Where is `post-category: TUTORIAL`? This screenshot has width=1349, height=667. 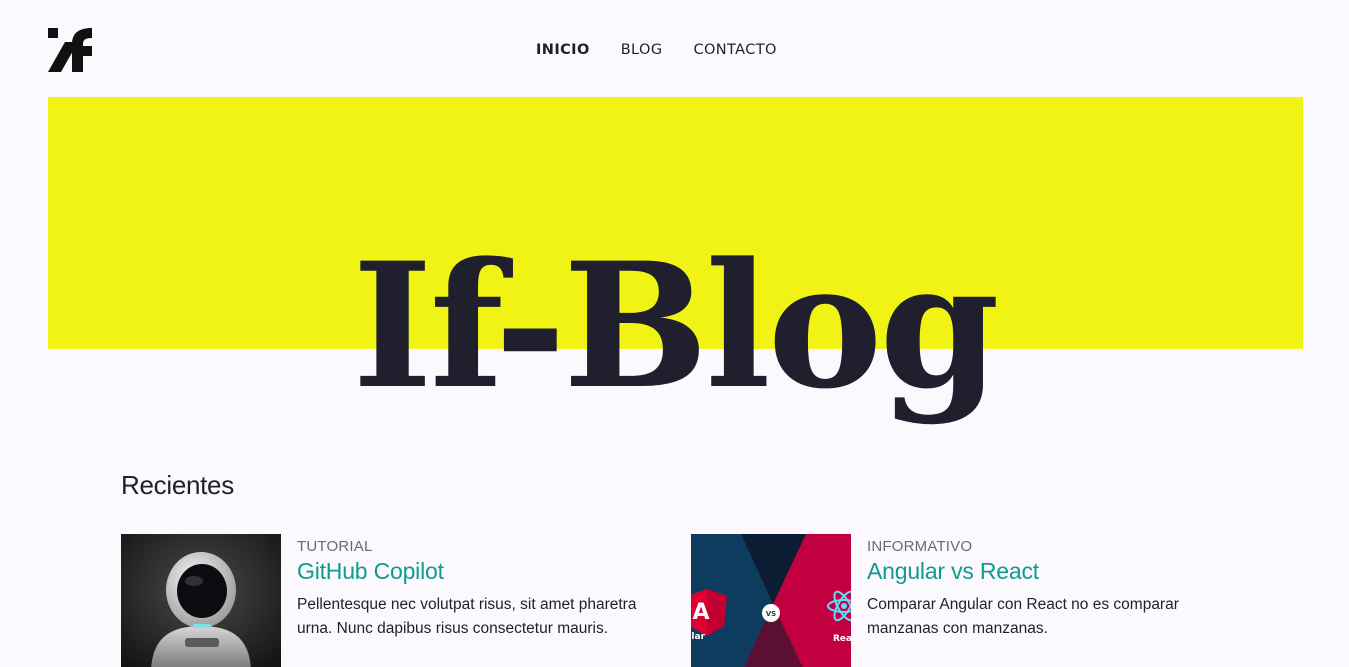
post-category: TUTORIAL is located at coordinates (335, 546).